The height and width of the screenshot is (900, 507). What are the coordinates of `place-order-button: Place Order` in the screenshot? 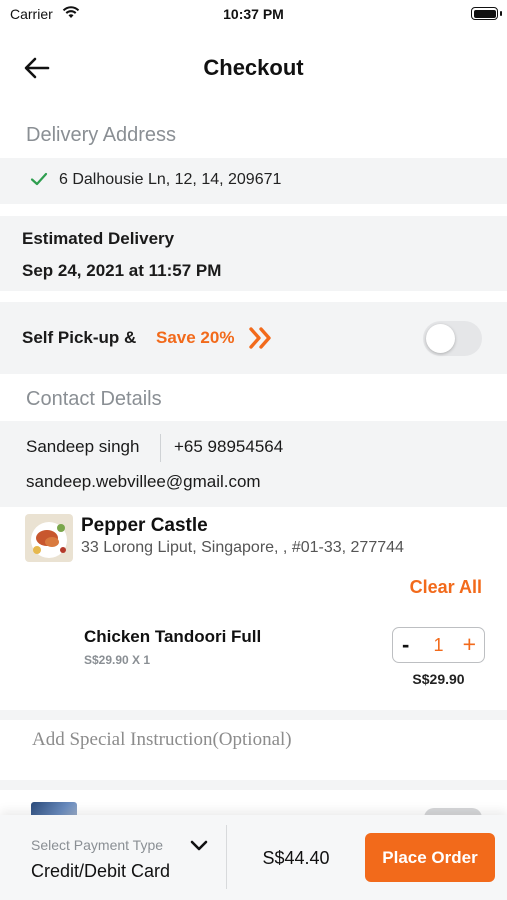 It's located at (430, 857).